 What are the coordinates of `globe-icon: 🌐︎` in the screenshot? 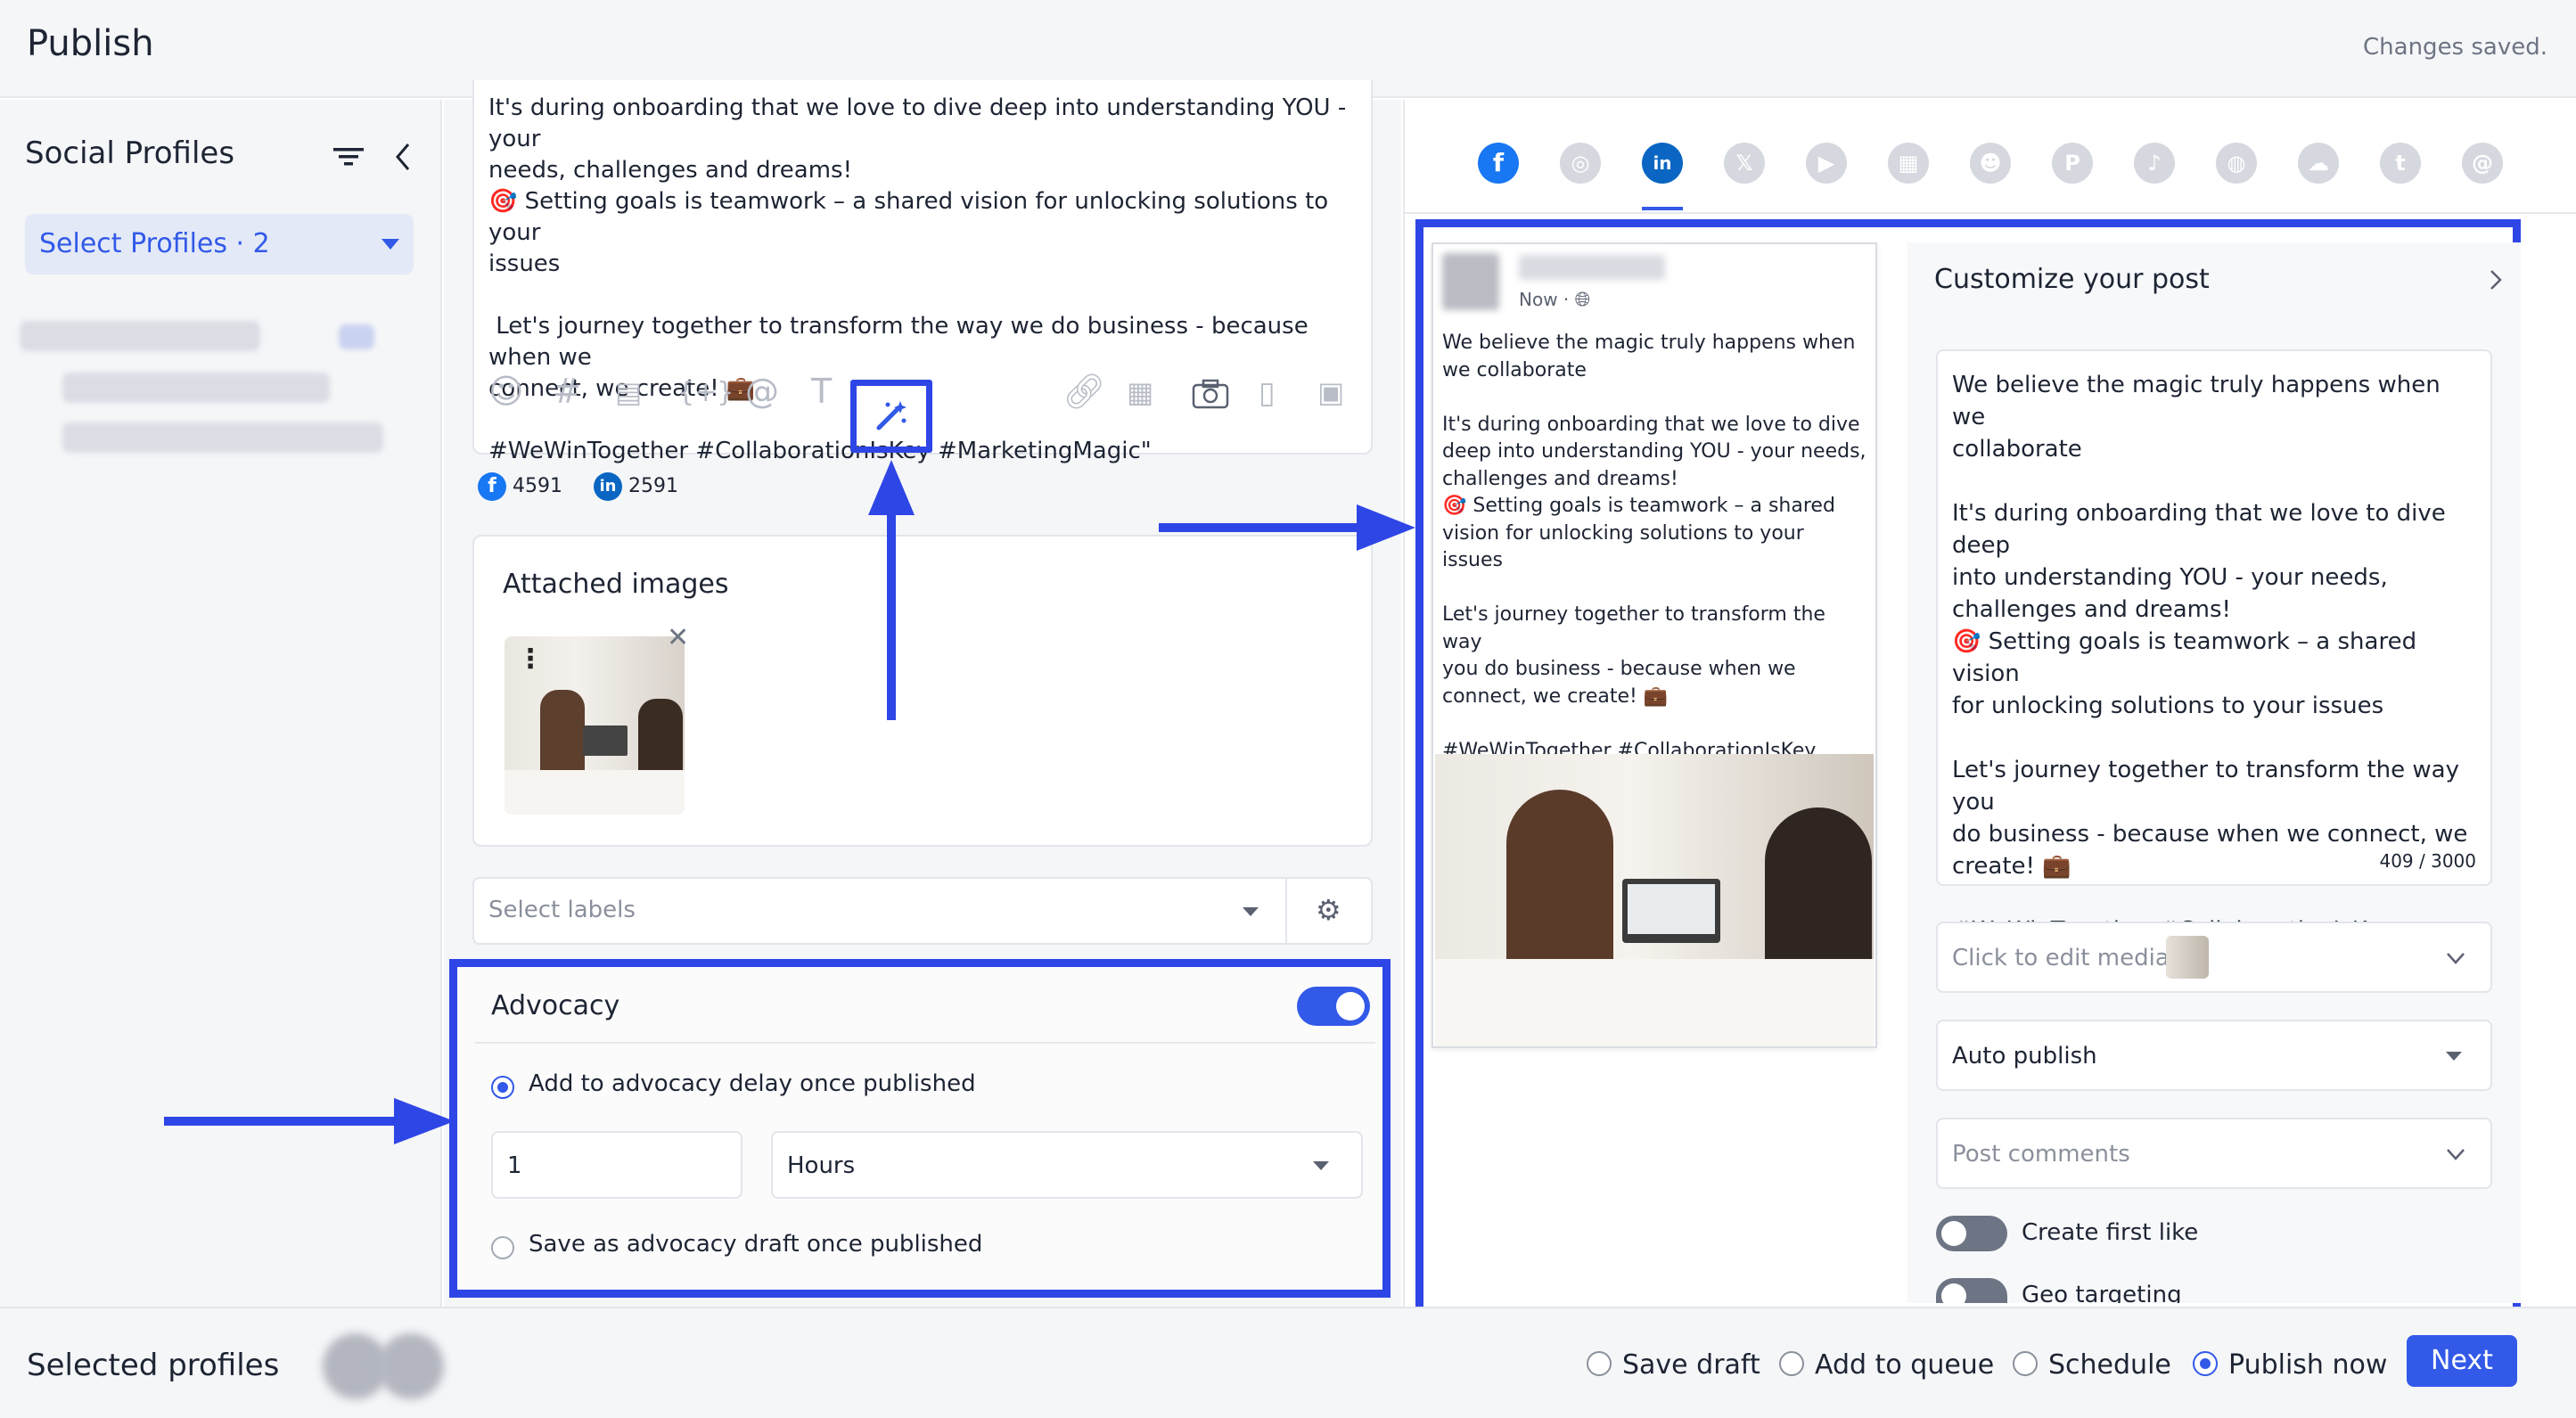 It's located at (1582, 300).